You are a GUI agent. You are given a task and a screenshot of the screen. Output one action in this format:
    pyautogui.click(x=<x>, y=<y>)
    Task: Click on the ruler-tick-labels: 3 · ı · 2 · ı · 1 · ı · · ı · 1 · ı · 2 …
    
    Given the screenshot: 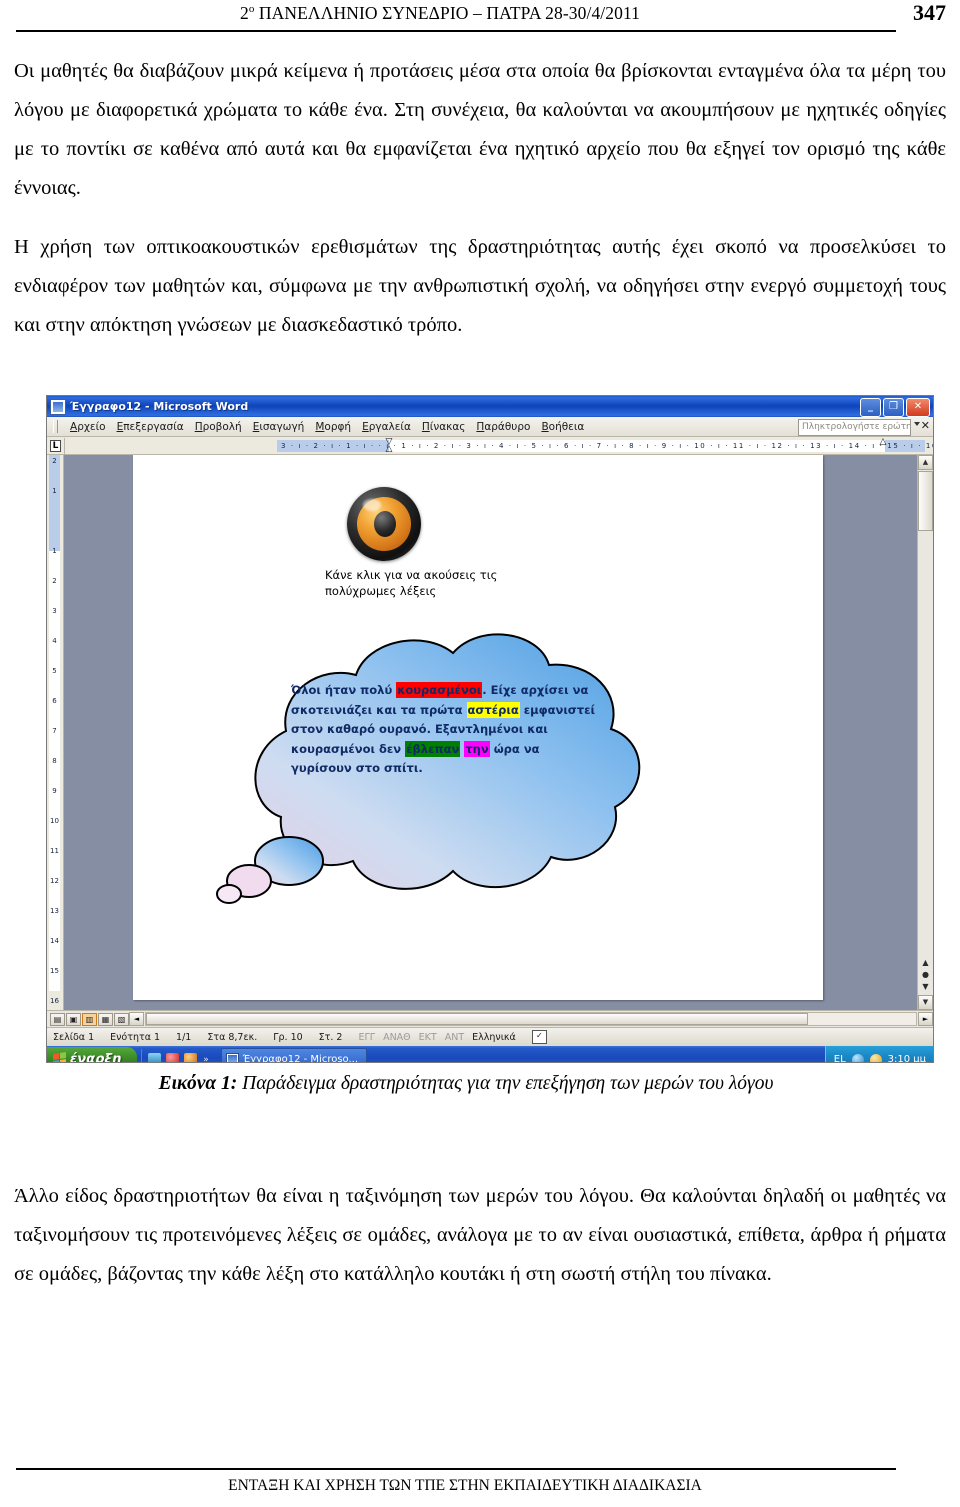 What is the action you would take?
    pyautogui.click(x=607, y=445)
    